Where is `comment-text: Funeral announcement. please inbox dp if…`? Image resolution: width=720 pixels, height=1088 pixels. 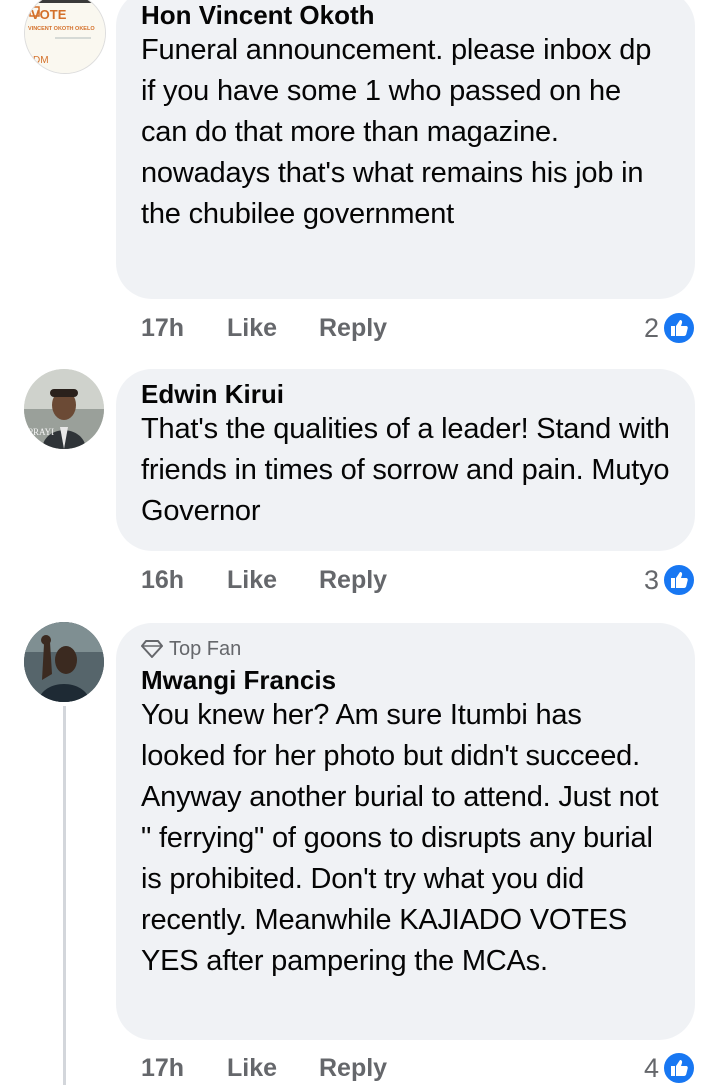
comment-text: Funeral announcement. please inbox dp if… is located at coordinates (396, 132).